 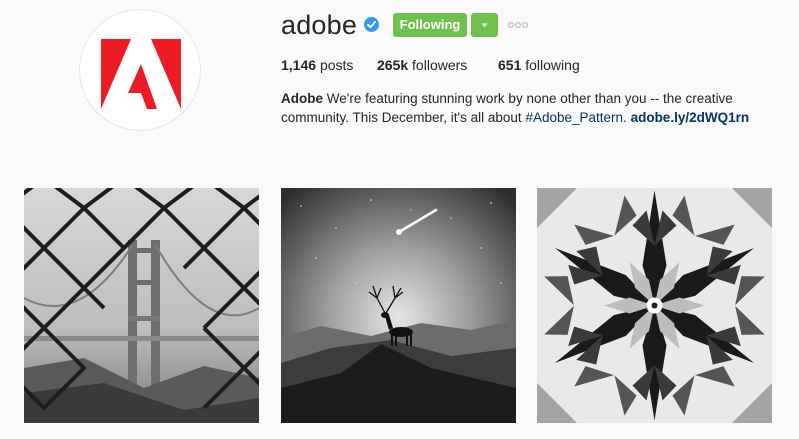 I want to click on followers-stat: 265k followers, so click(x=422, y=65).